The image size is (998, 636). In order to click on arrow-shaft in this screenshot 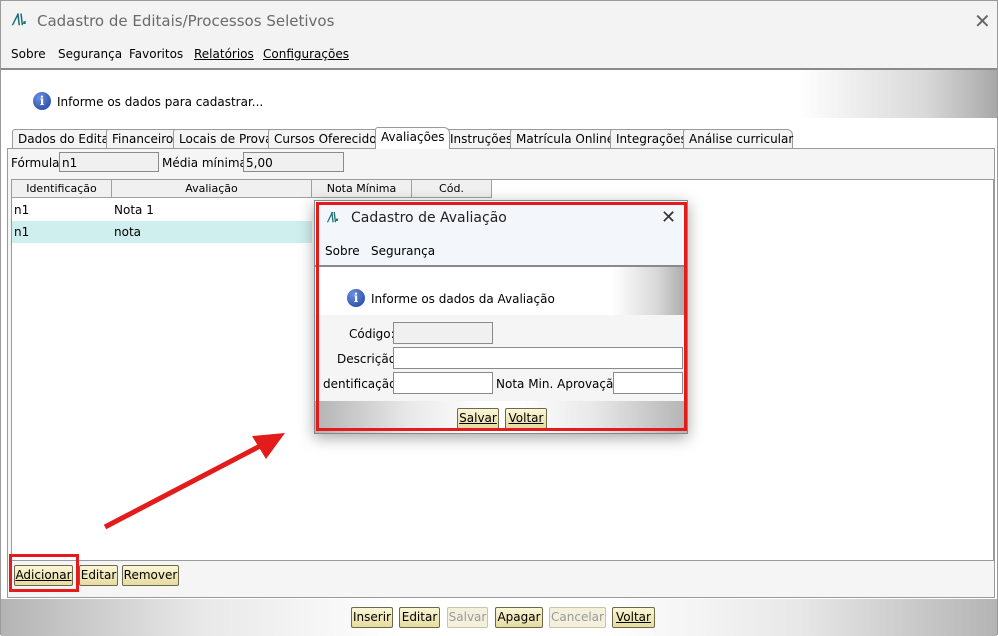, I will do `click(183, 486)`.